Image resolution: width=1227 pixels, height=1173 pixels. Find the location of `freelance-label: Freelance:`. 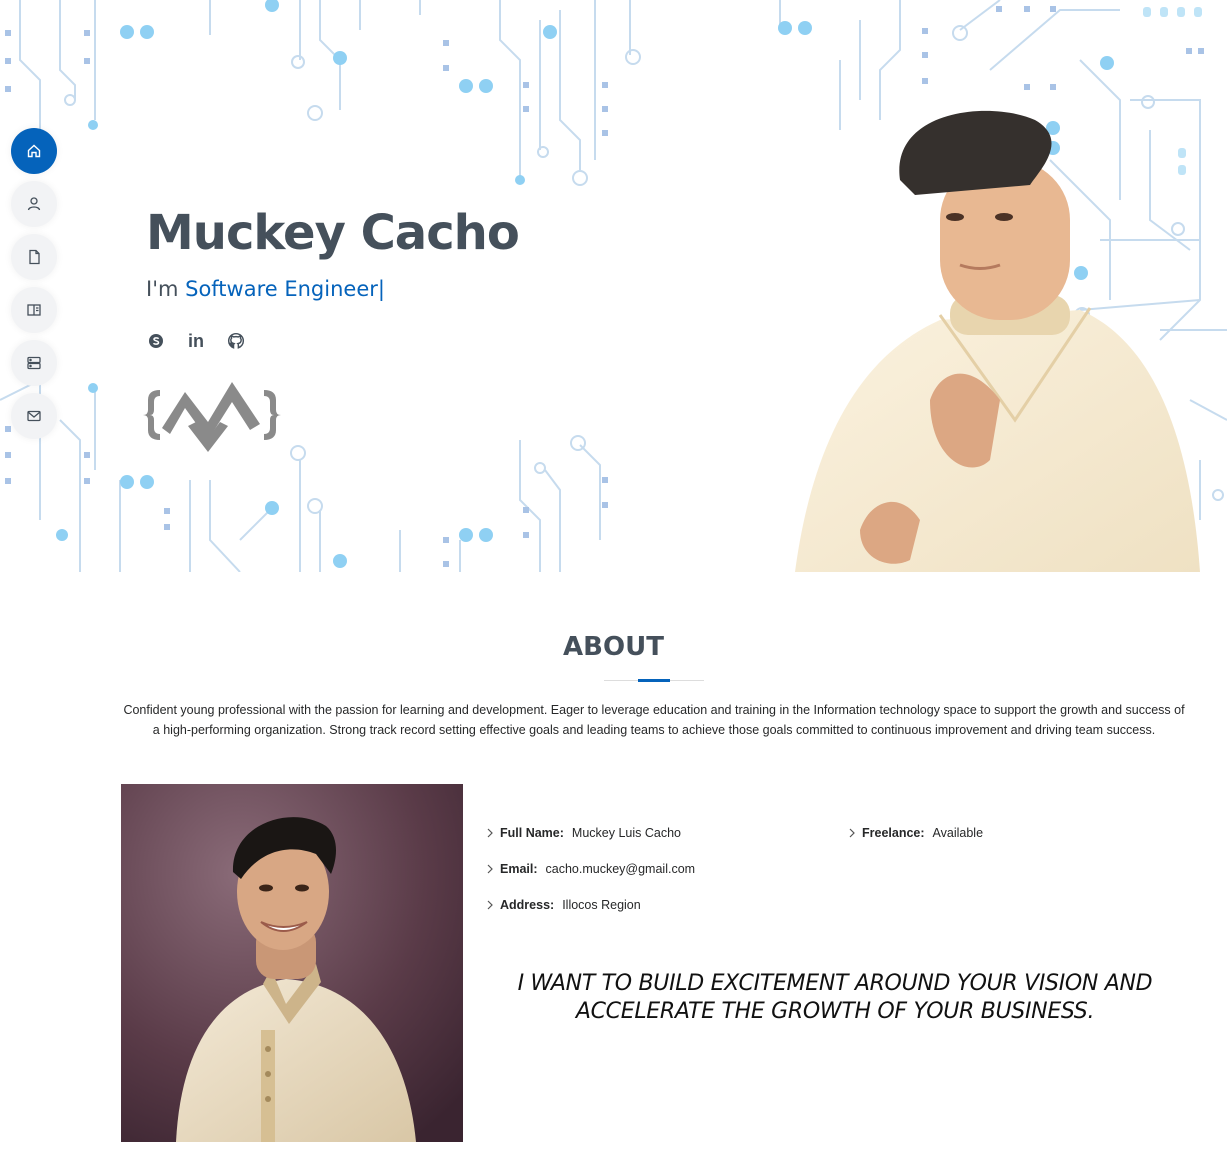

freelance-label: Freelance: is located at coordinates (893, 833).